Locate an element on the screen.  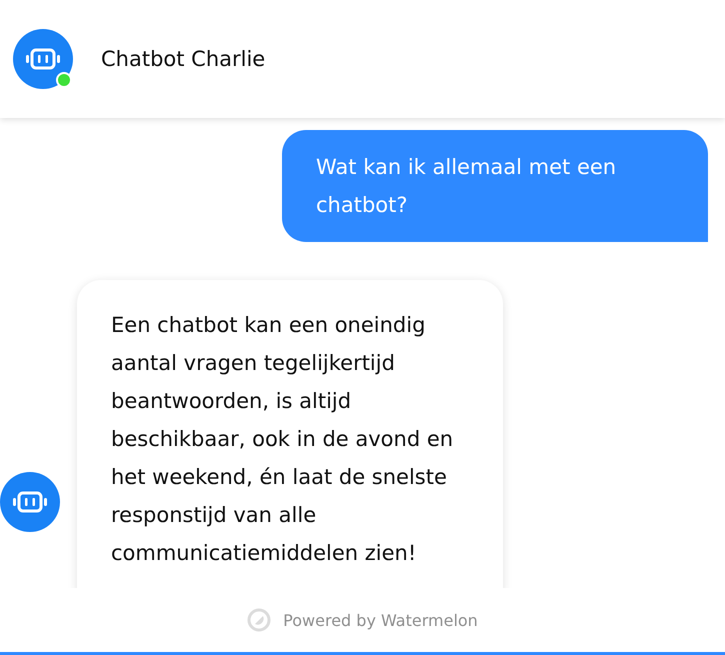
watermelon-logo-icon is located at coordinates (259, 620).